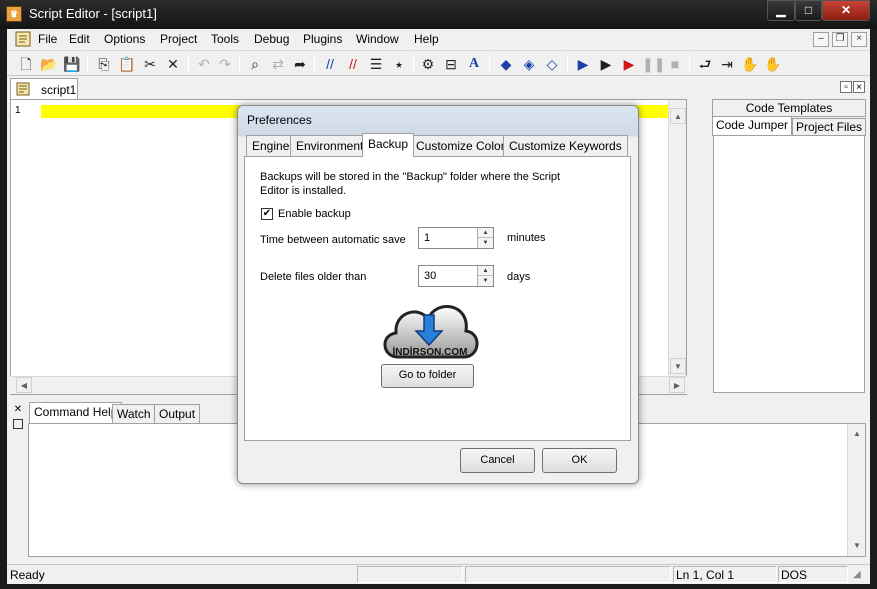 This screenshot has width=877, height=589. What do you see at coordinates (474, 64) in the screenshot?
I see `font-icon: A` at bounding box center [474, 64].